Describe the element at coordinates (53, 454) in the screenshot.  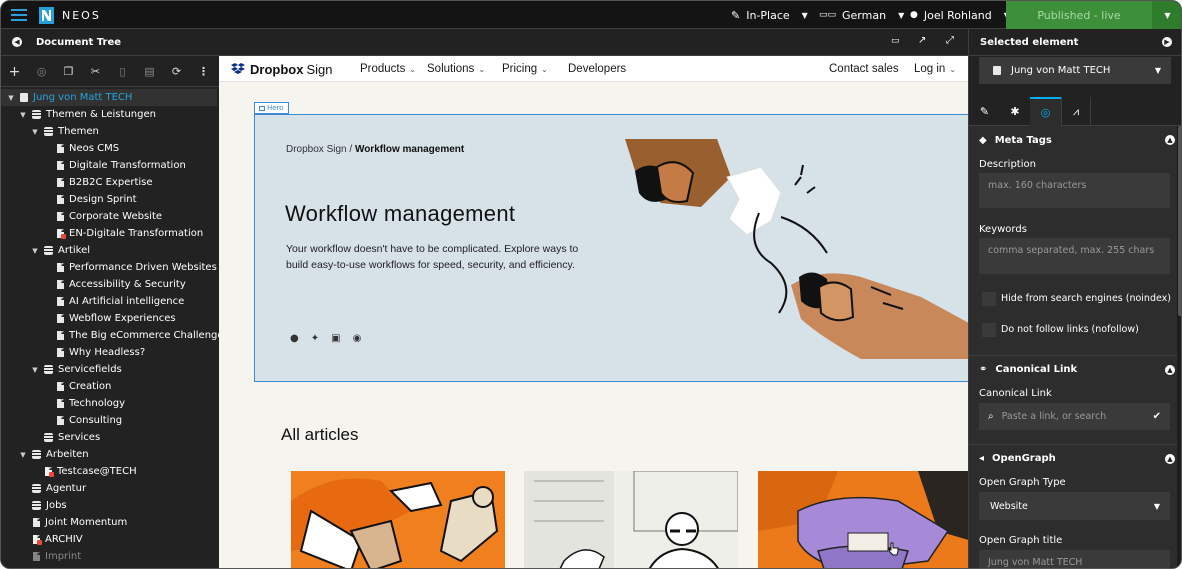
I see `tree-node: ▼ Arbeiten` at that location.